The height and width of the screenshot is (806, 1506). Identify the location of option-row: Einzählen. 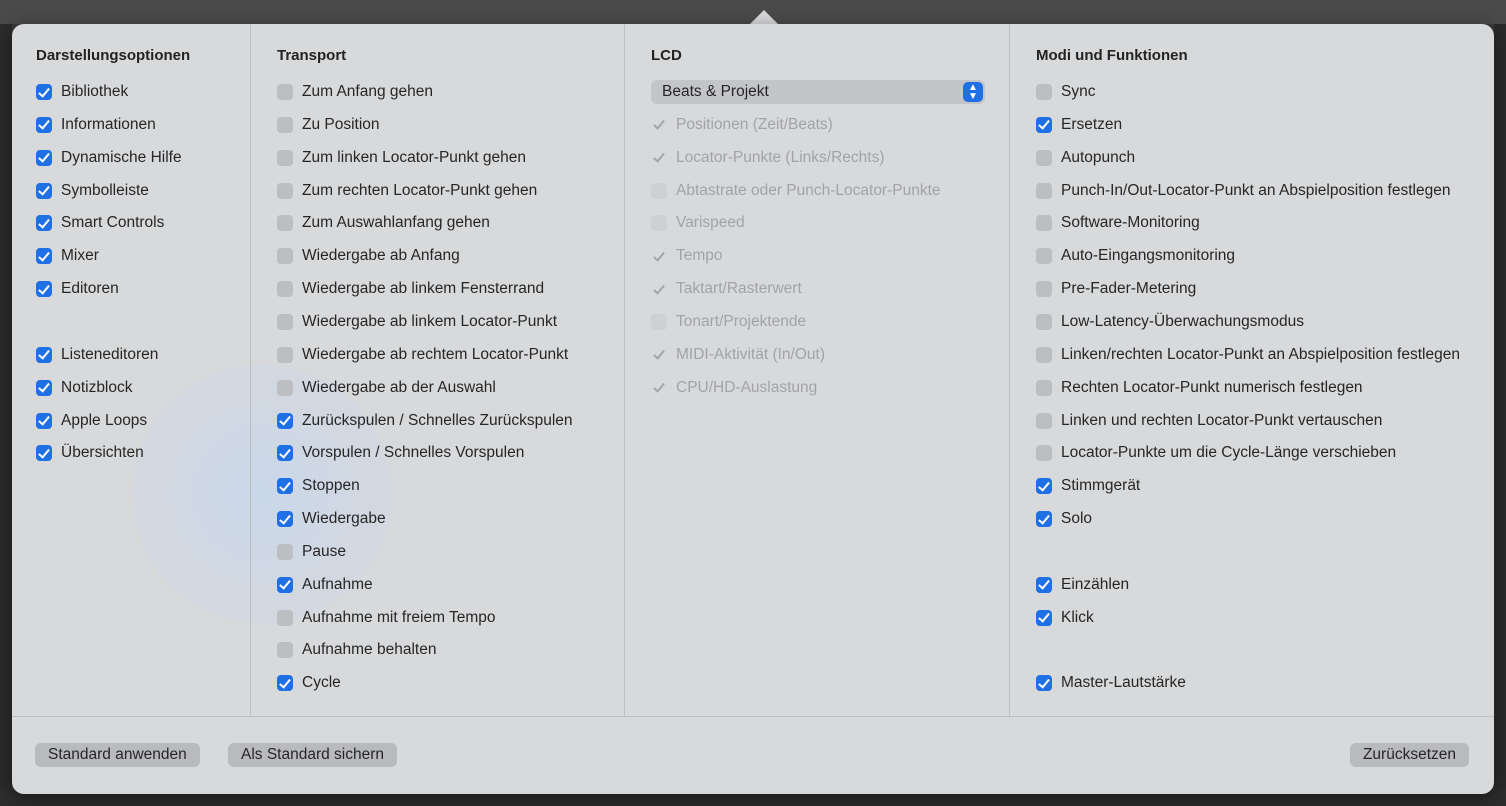
(1082, 585).